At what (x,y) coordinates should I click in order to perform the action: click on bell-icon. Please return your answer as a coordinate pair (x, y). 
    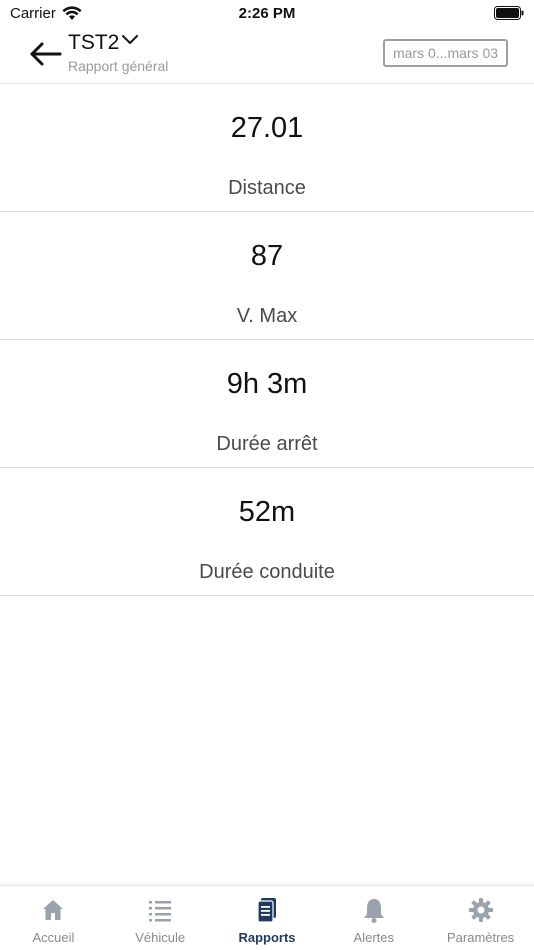
    Looking at the image, I should click on (373, 911).